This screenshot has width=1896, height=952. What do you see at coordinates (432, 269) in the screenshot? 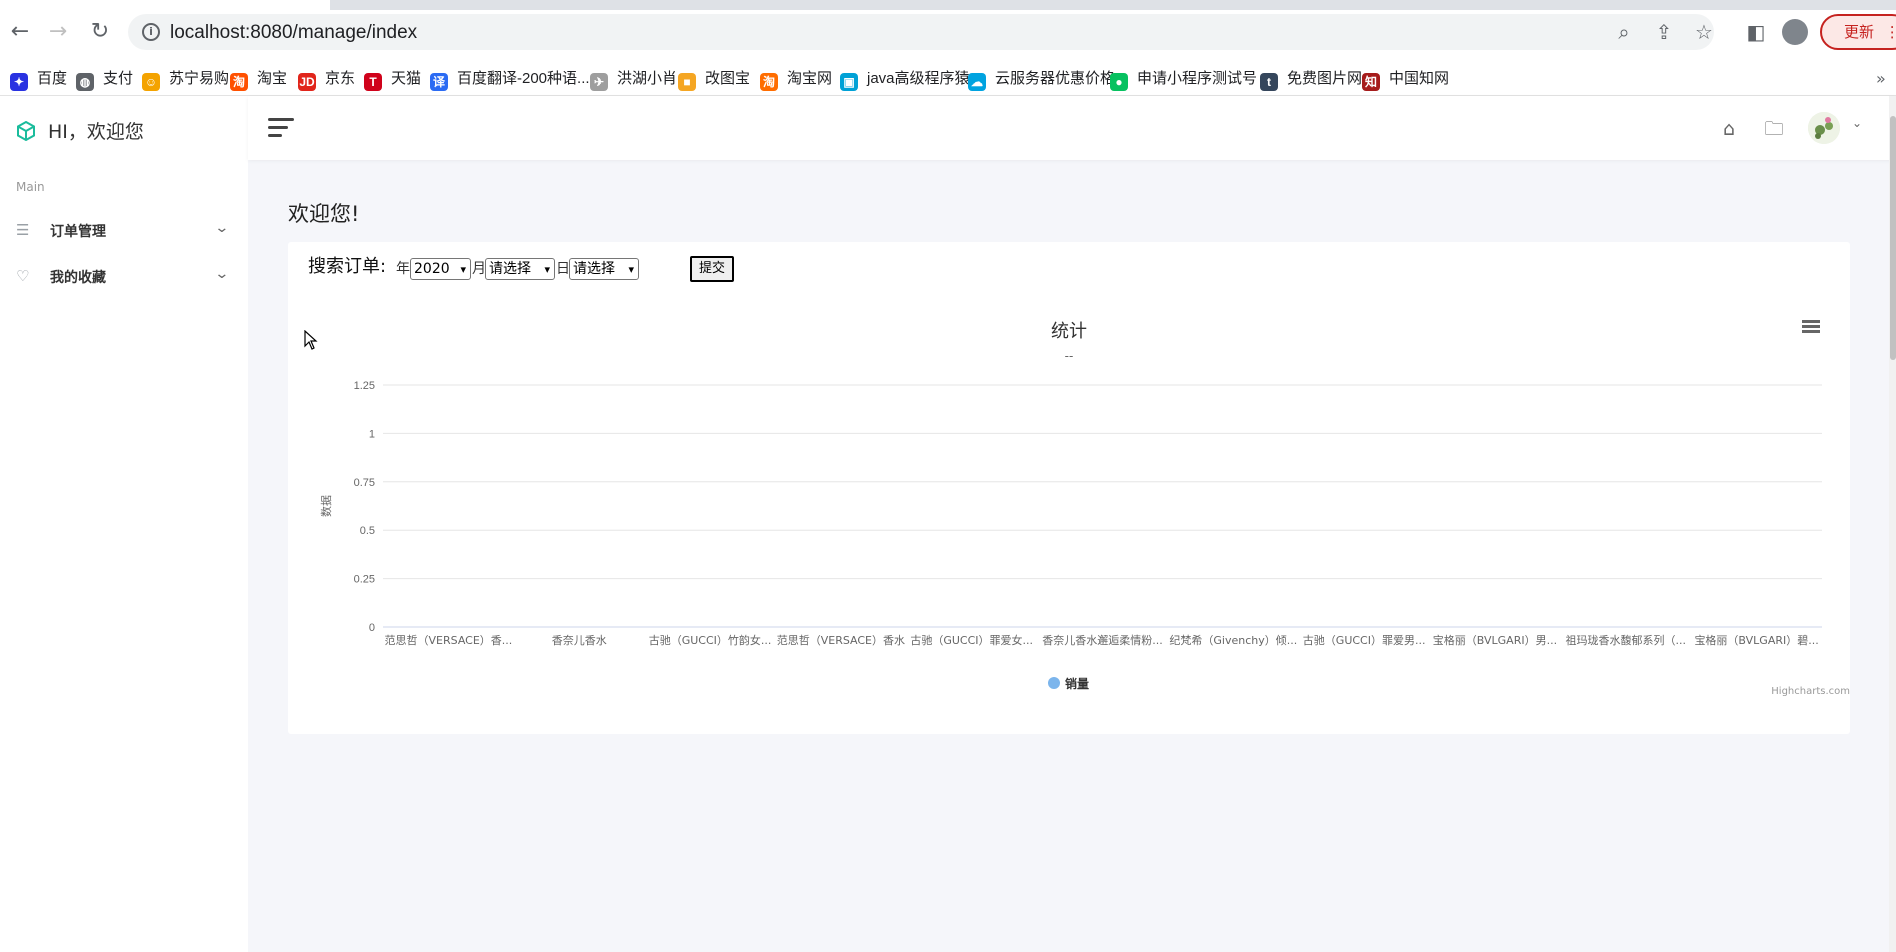
I see `year-value: 2020` at bounding box center [432, 269].